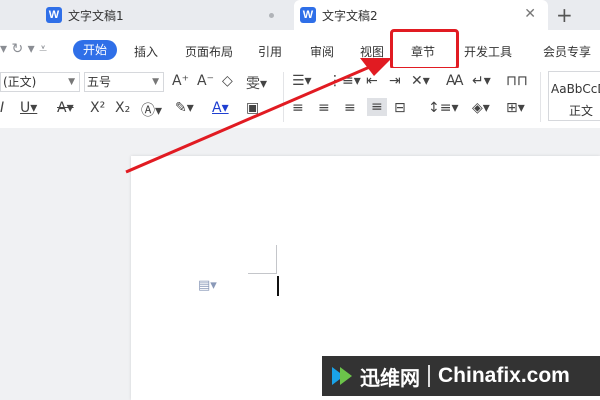 This screenshot has width=600, height=400. What do you see at coordinates (390, 377) in the screenshot?
I see `watermark-cn: 迅维网` at bounding box center [390, 377].